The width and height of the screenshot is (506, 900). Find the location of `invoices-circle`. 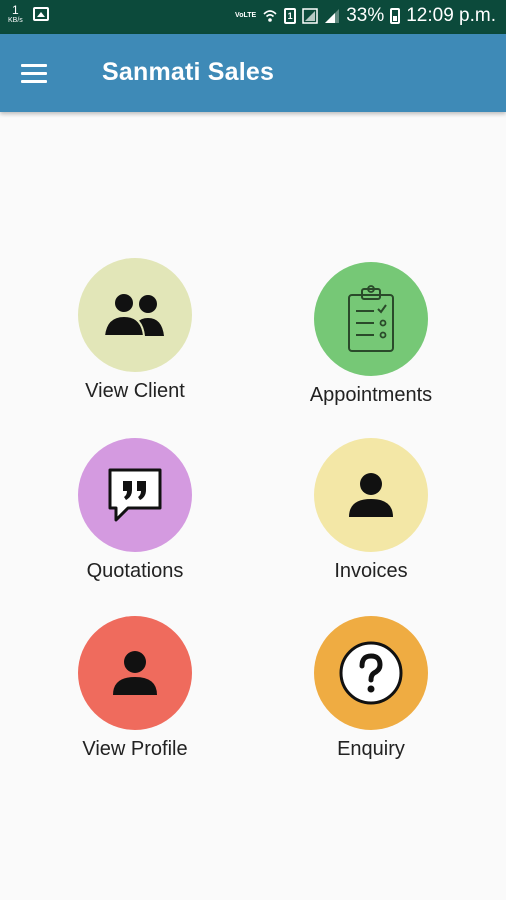

invoices-circle is located at coordinates (371, 495).